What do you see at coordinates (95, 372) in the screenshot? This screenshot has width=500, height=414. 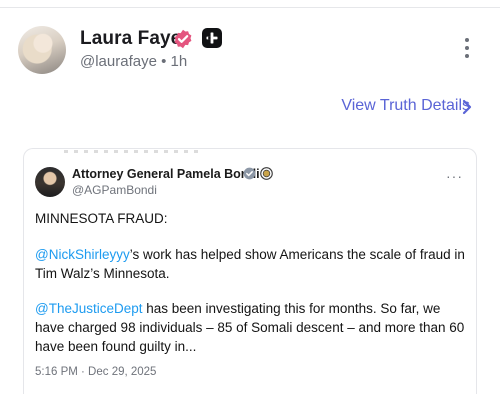 I see `quoted-timestamp: 5:16 PM · Dec 29, 2025` at bounding box center [95, 372].